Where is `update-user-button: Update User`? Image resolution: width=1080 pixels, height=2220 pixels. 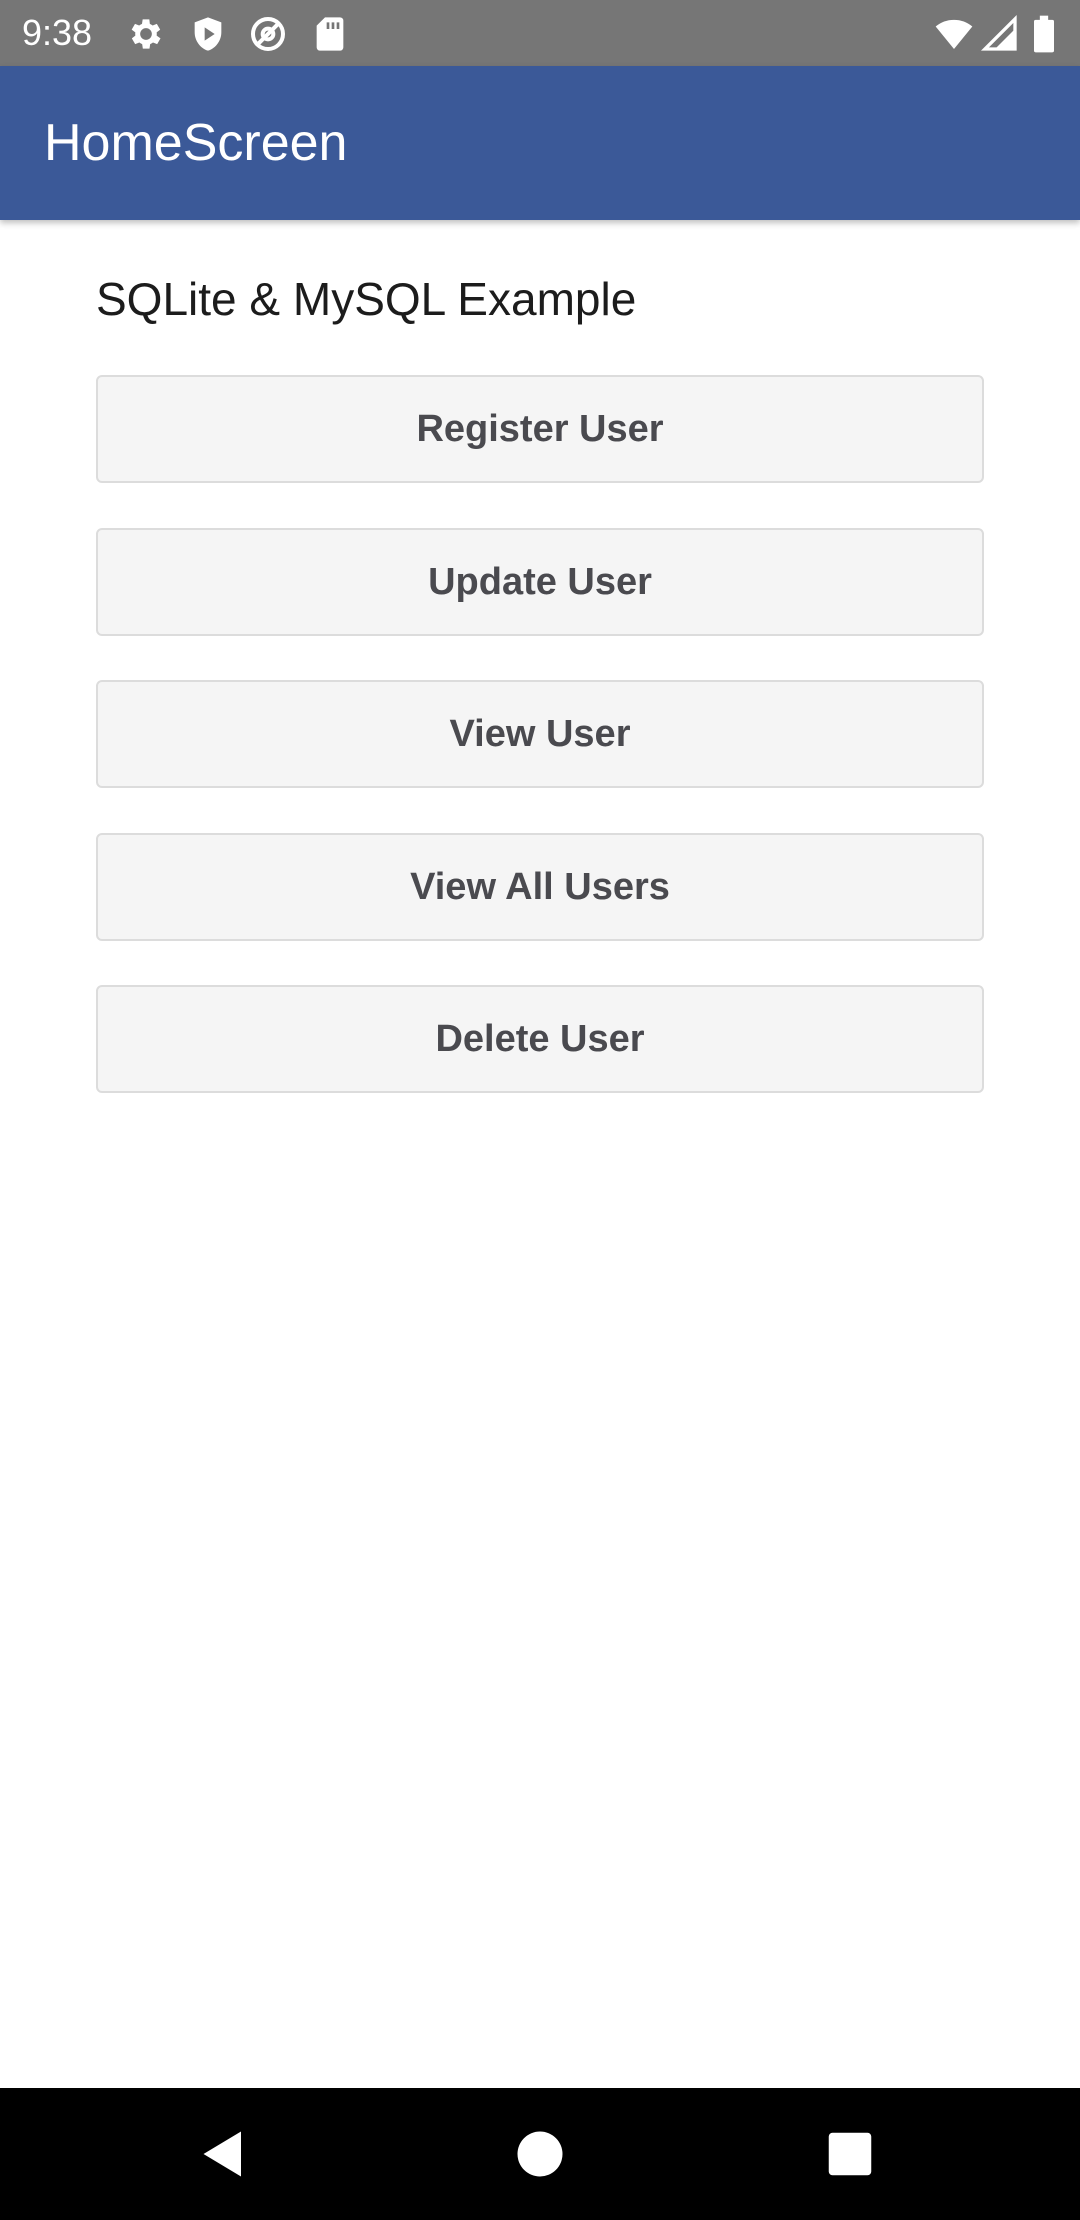
update-user-button: Update User is located at coordinates (540, 582).